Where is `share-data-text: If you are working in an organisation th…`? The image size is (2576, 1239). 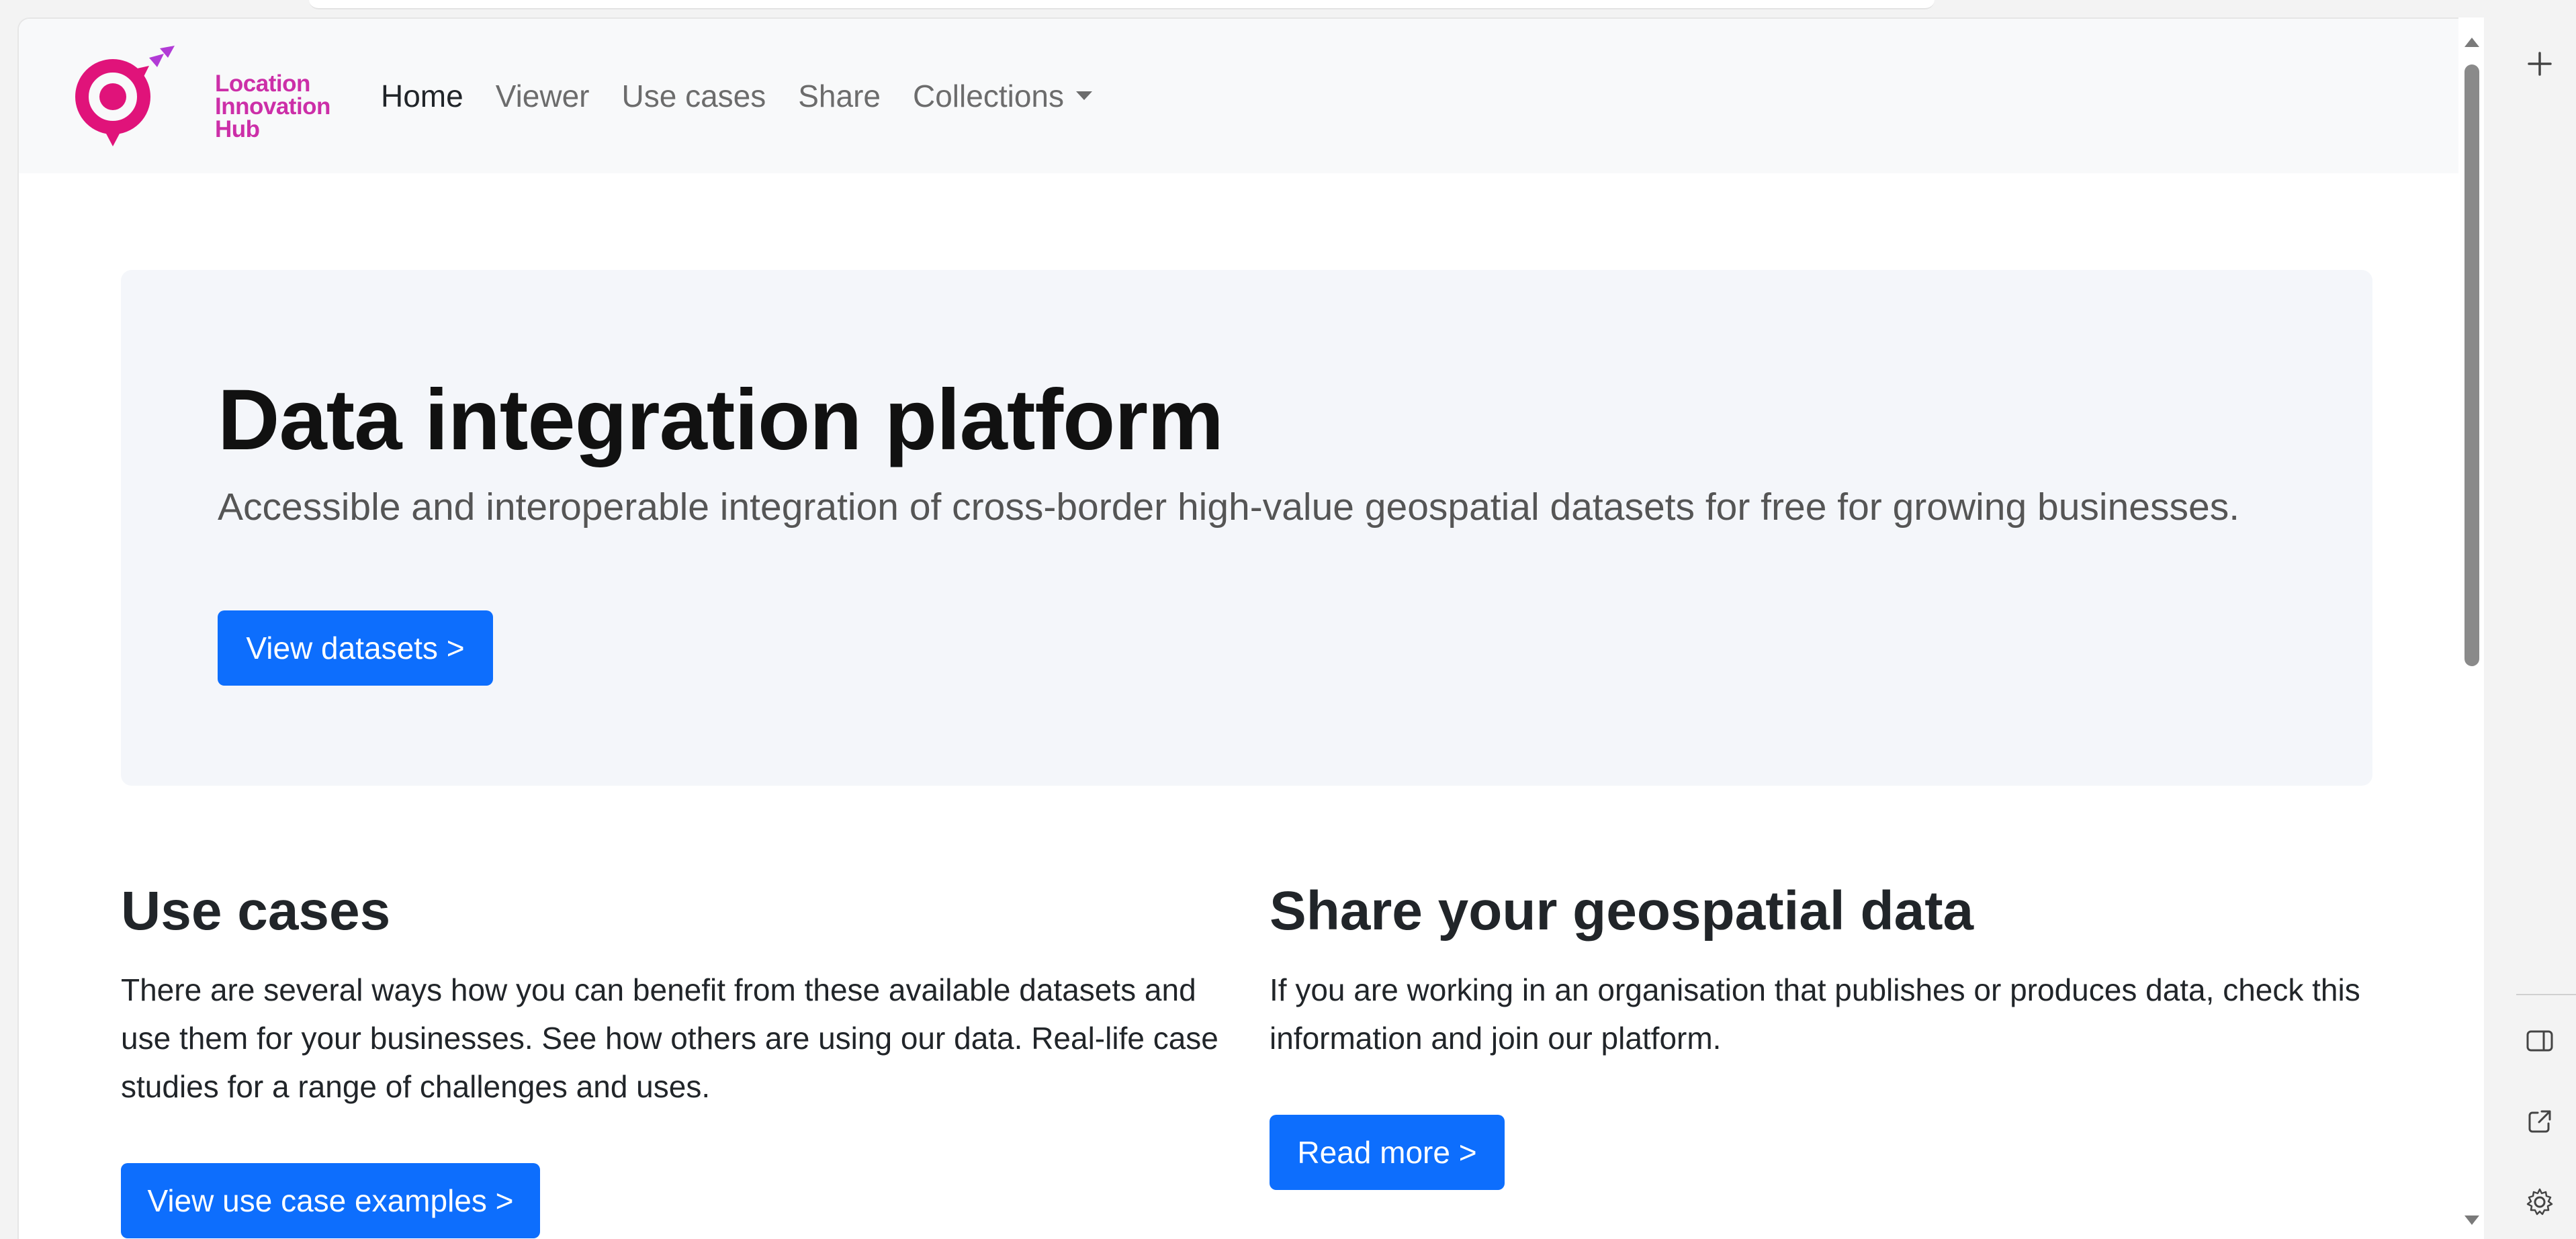
share-data-text: If you are working in an organisation th… is located at coordinates (1815, 1014).